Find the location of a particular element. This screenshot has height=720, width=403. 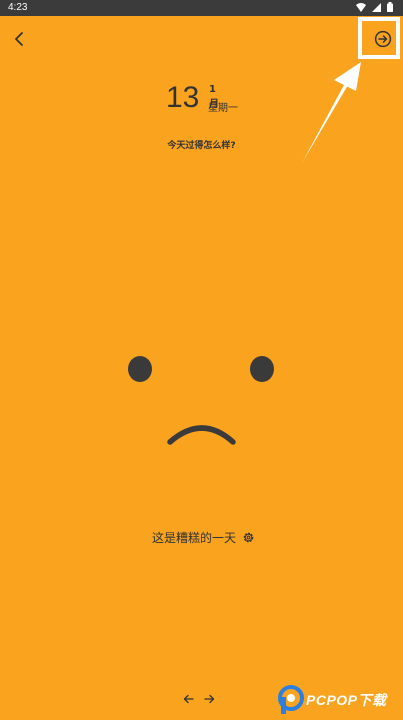

settings-button is located at coordinates (248, 537).